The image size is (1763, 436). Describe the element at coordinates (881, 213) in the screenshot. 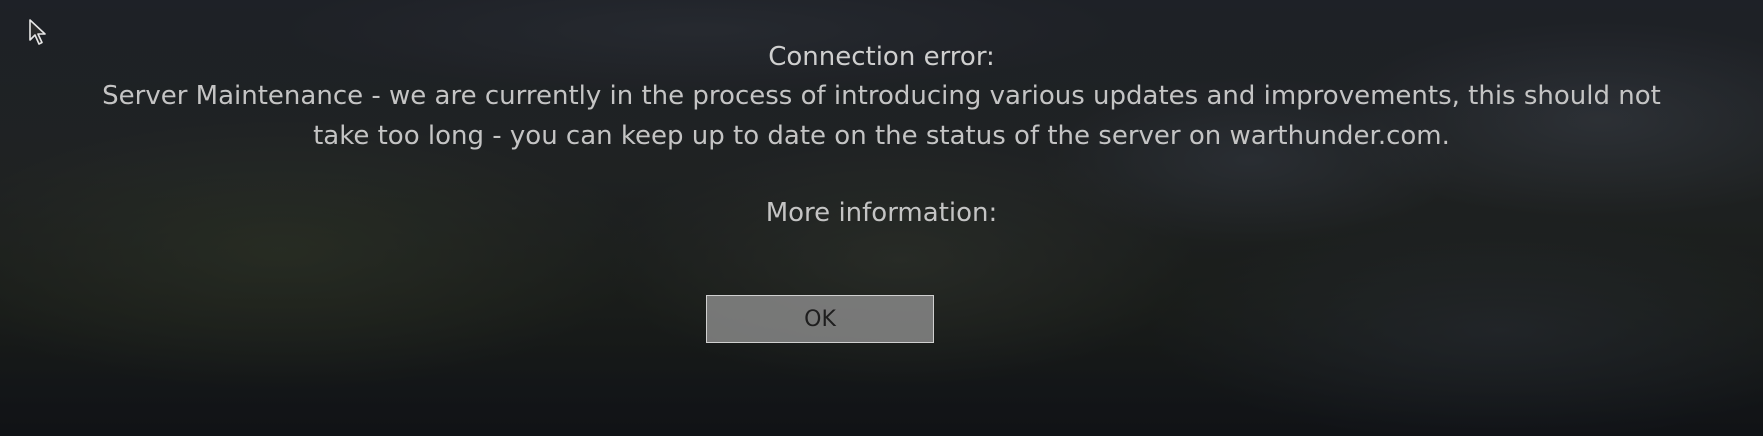

I see `more-information-label: More information:` at that location.